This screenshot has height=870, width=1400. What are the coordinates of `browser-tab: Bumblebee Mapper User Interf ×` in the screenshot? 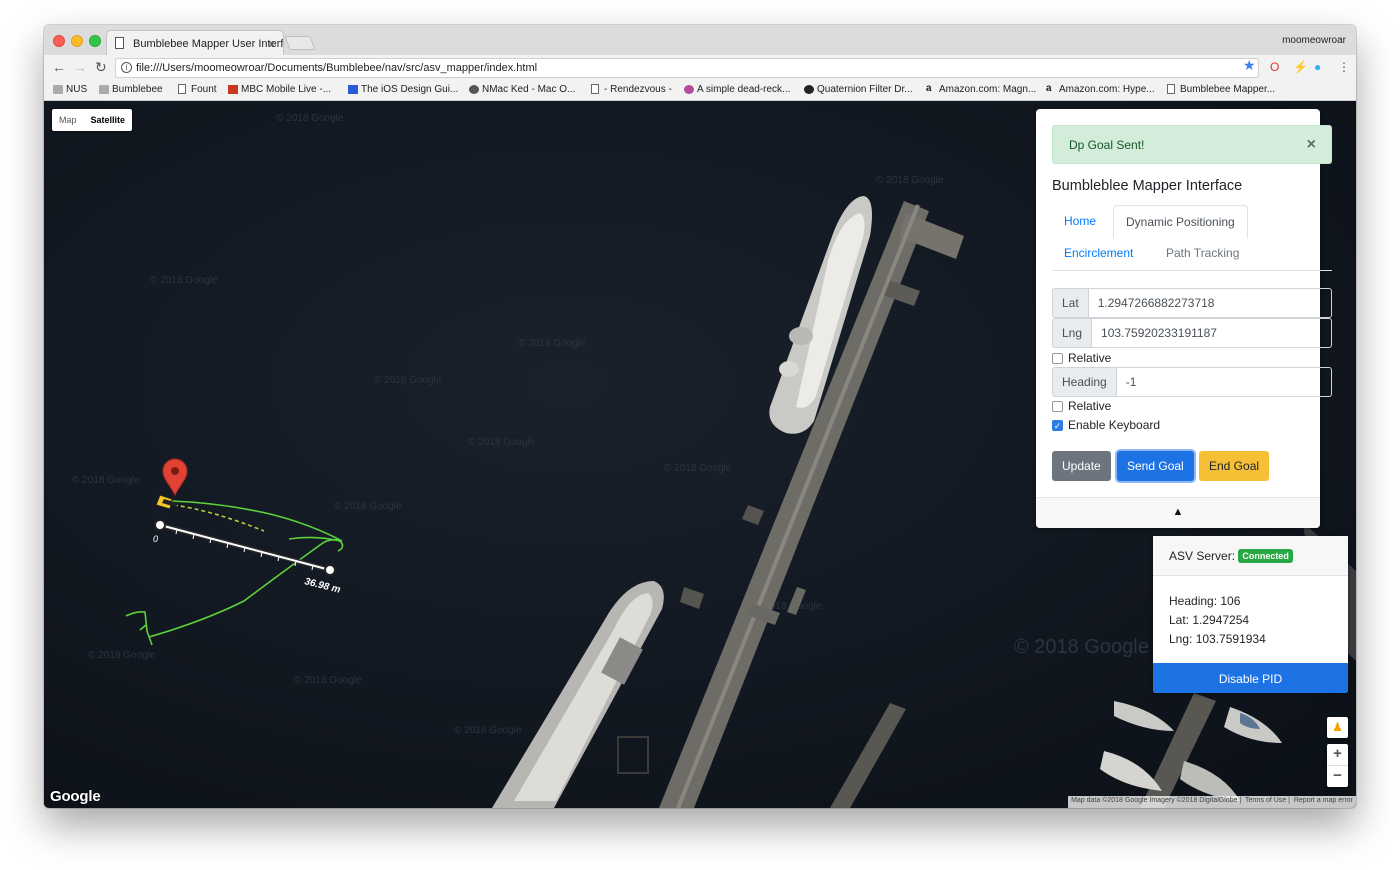 It's located at (195, 42).